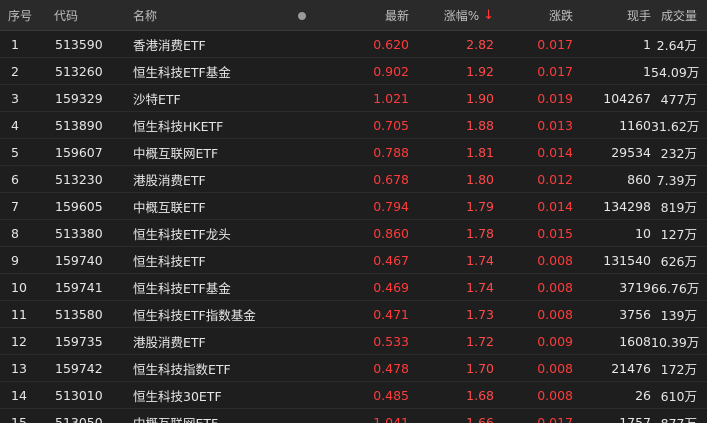  Describe the element at coordinates (480, 314) in the screenshot. I see `row-pct: 1.73` at that location.